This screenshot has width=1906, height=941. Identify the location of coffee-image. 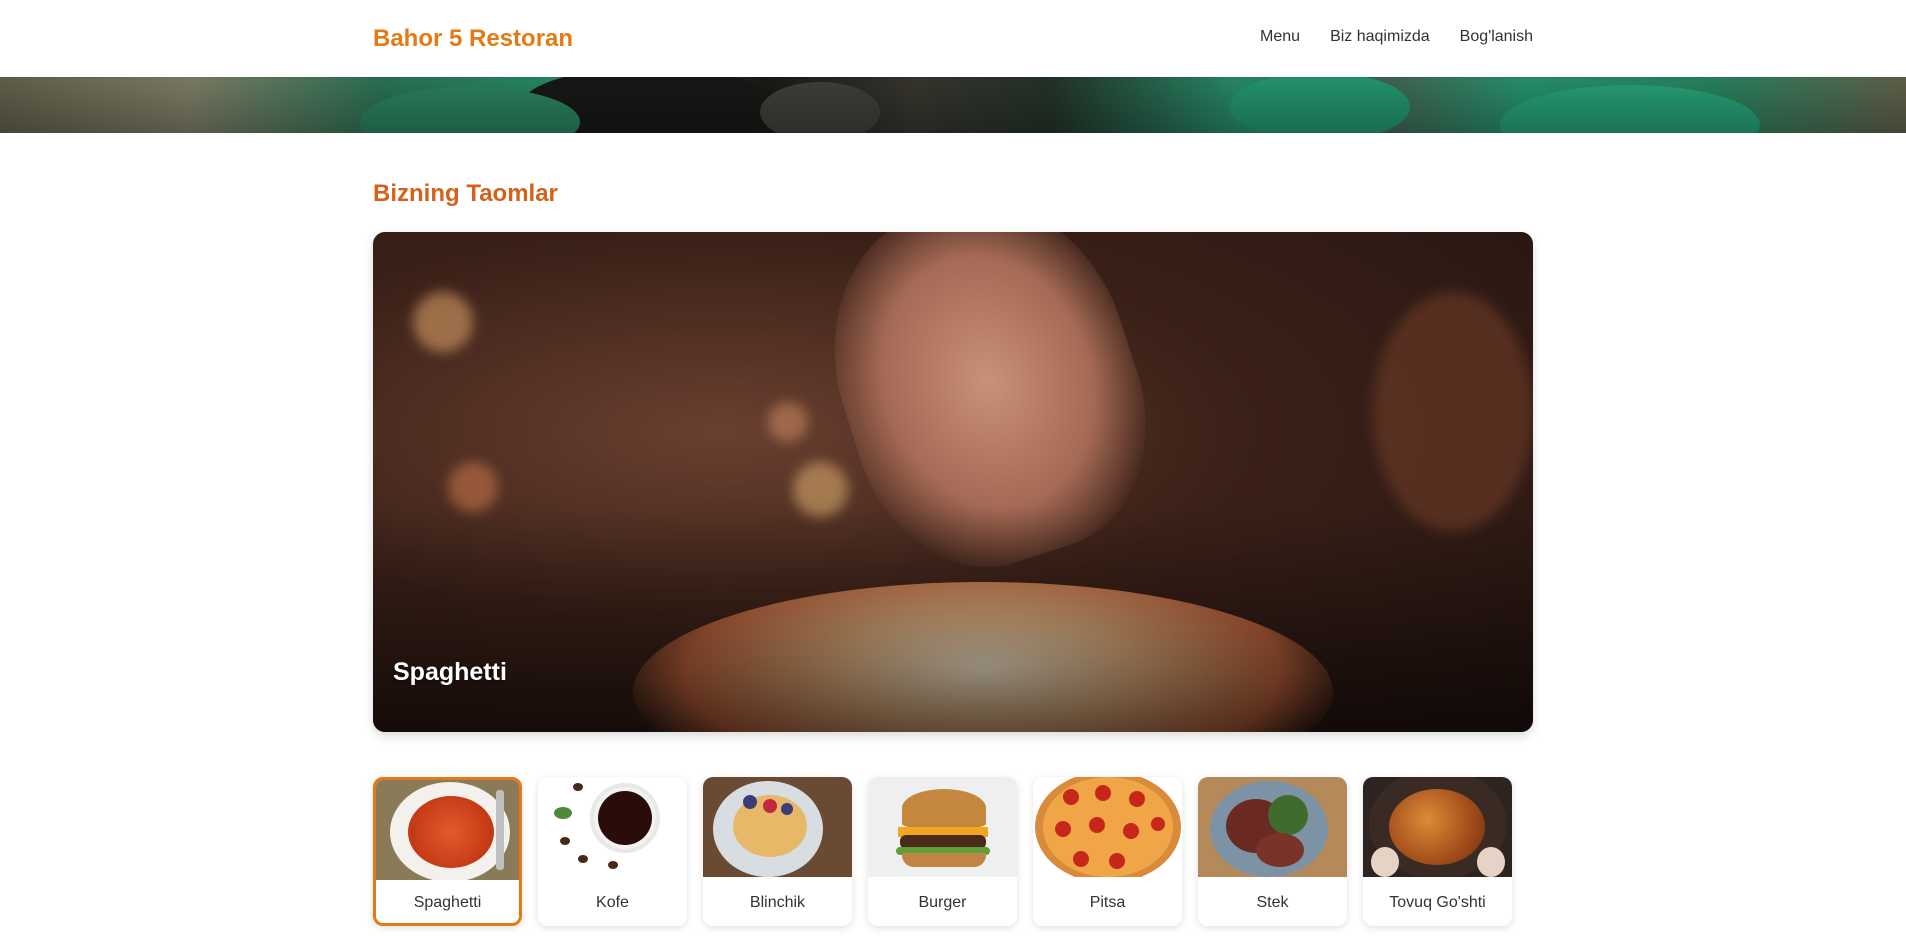
(612, 827).